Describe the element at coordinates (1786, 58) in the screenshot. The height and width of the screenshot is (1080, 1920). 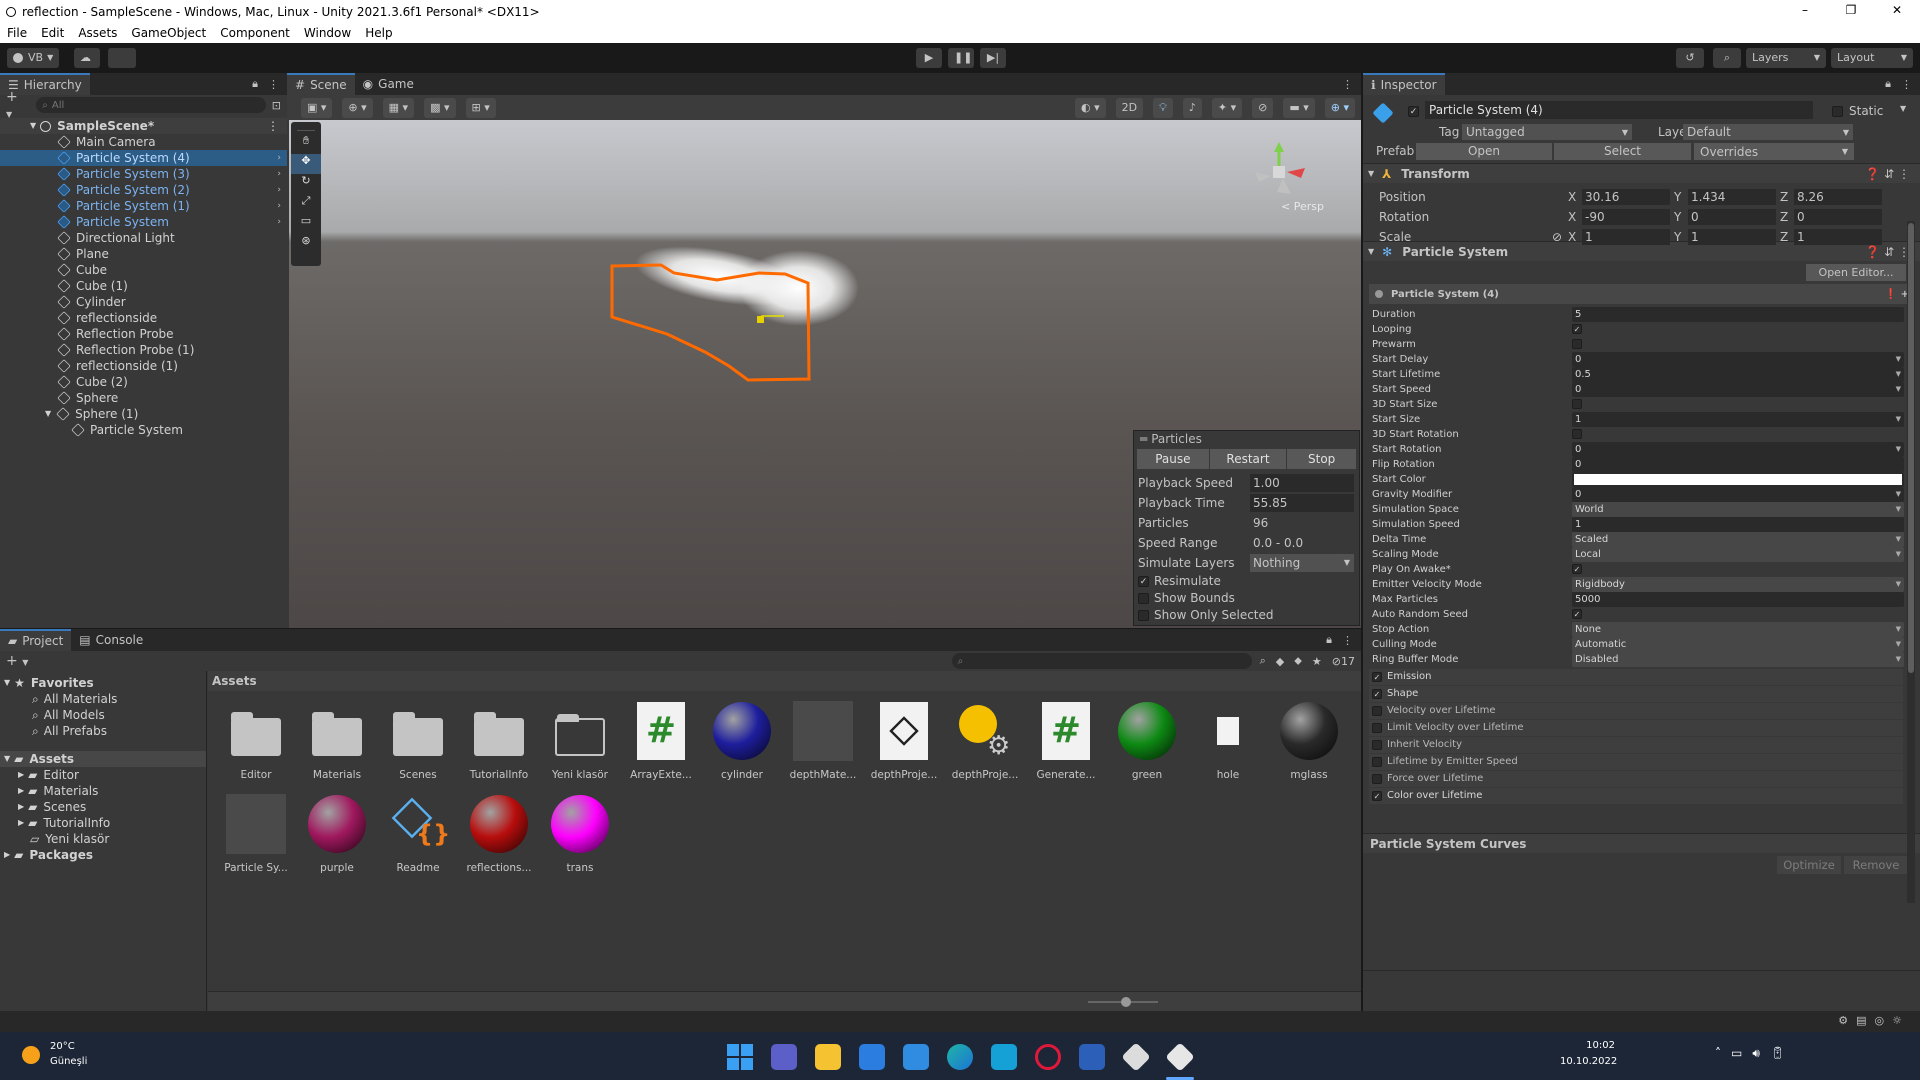
I see `layers-dropdown: Layers ▼` at that location.